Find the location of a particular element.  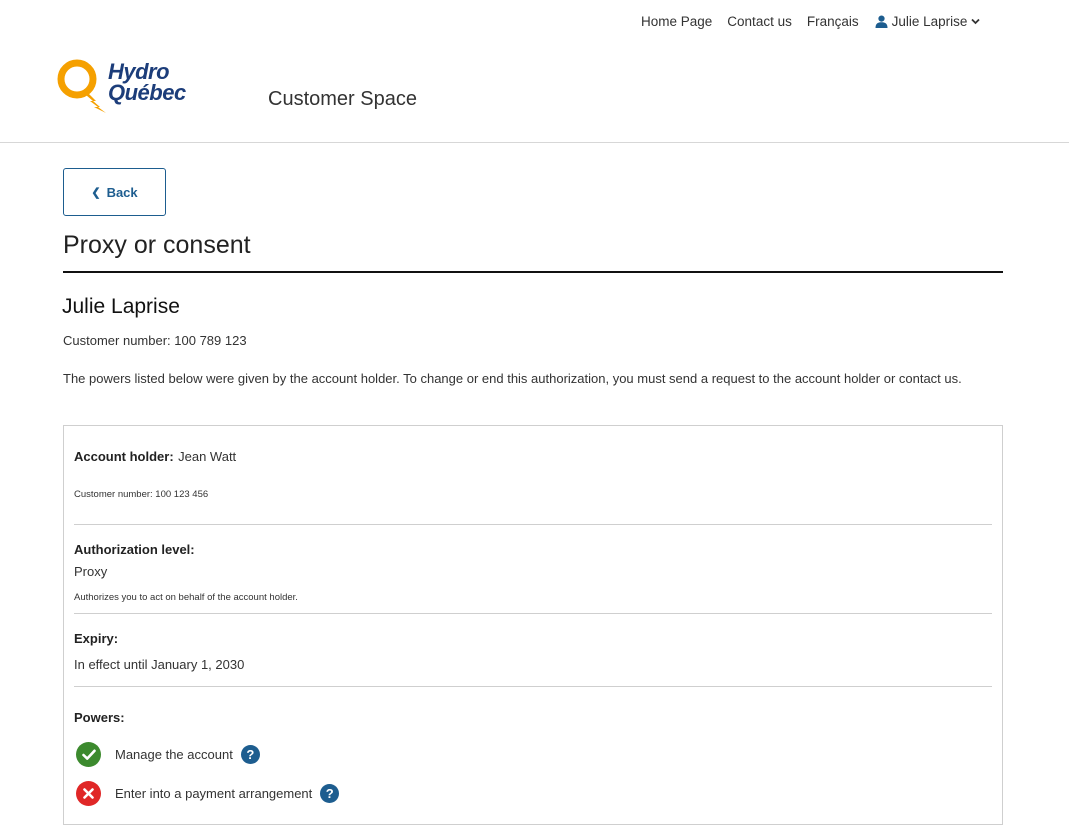

power-item: Manage the account ? is located at coordinates (168, 754).